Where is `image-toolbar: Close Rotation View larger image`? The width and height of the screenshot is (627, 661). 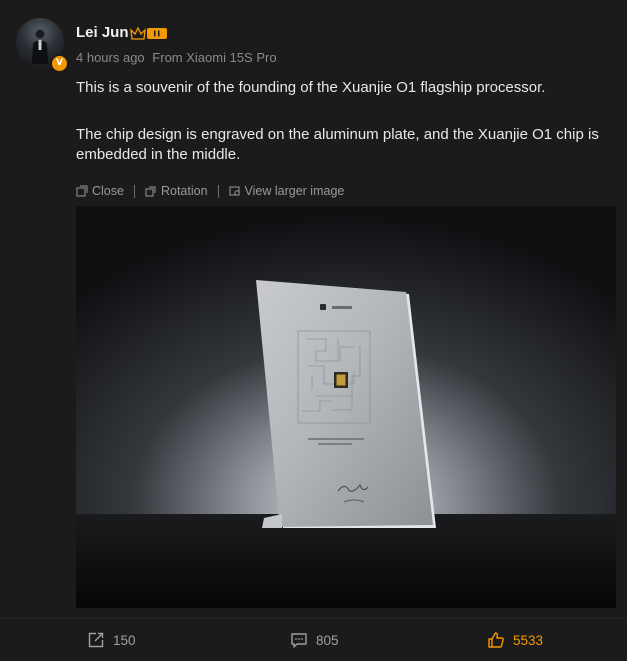
image-toolbar: Close Rotation View larger image is located at coordinates (210, 191).